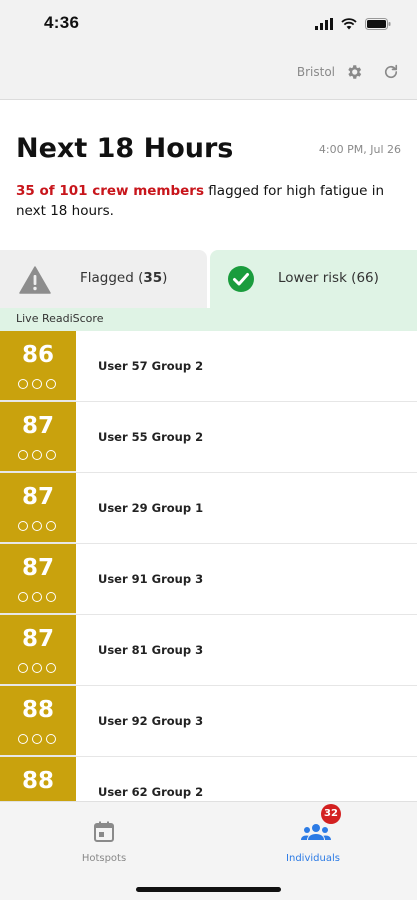 This screenshot has width=417, height=900. I want to click on crew-name: User 92 Group 3, so click(151, 721).